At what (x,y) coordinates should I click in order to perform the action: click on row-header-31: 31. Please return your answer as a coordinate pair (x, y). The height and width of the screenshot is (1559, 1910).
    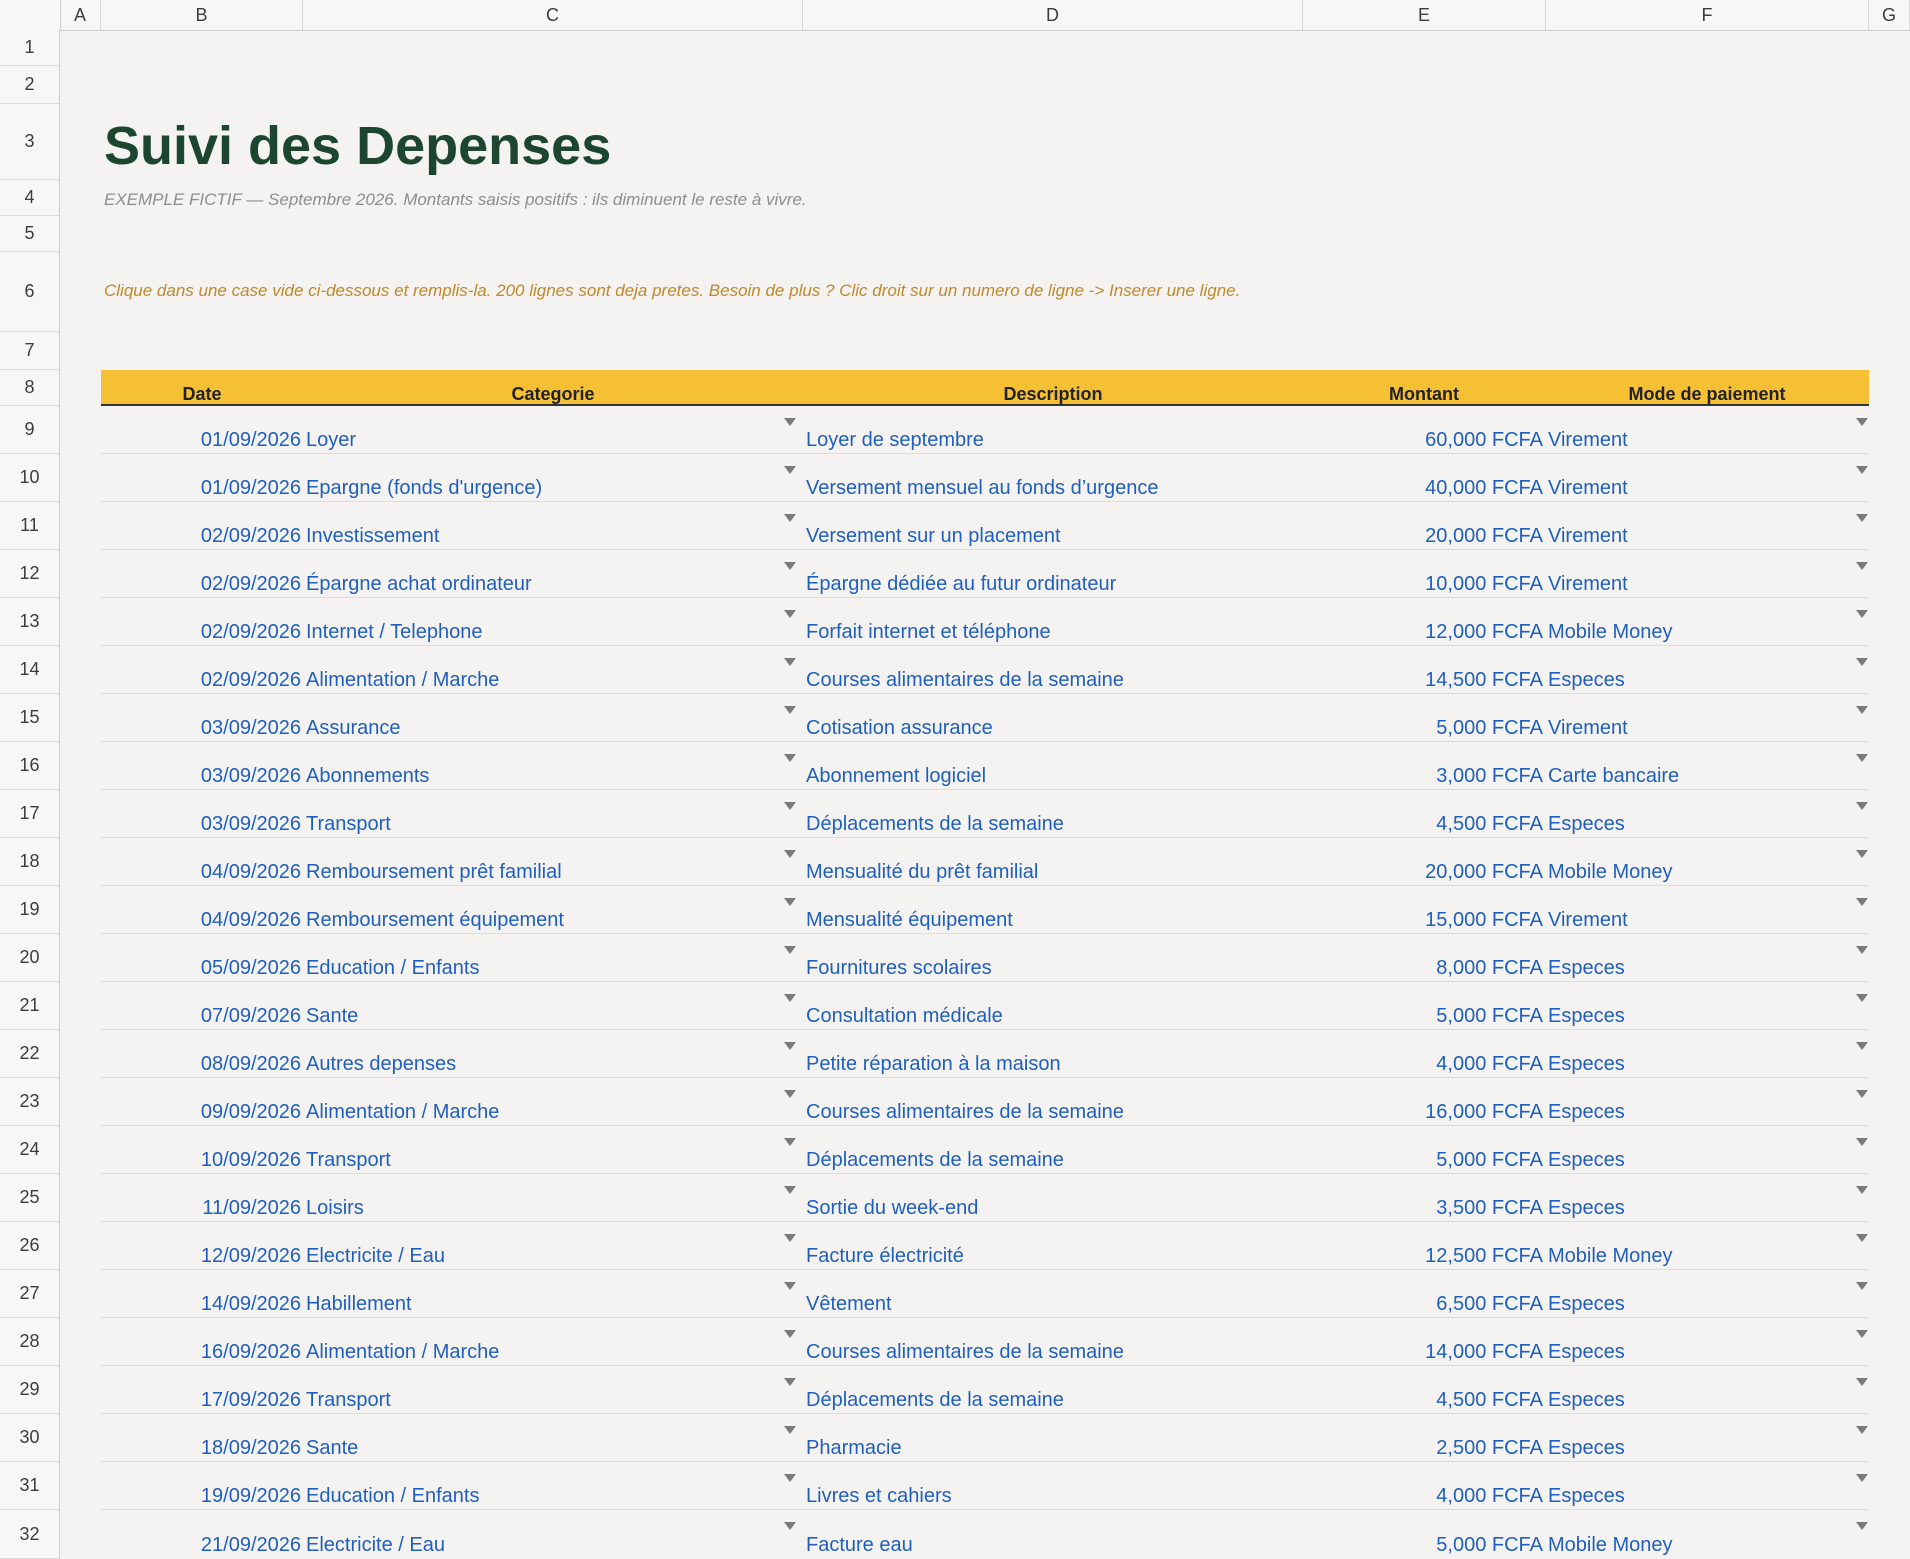
    Looking at the image, I should click on (30, 1486).